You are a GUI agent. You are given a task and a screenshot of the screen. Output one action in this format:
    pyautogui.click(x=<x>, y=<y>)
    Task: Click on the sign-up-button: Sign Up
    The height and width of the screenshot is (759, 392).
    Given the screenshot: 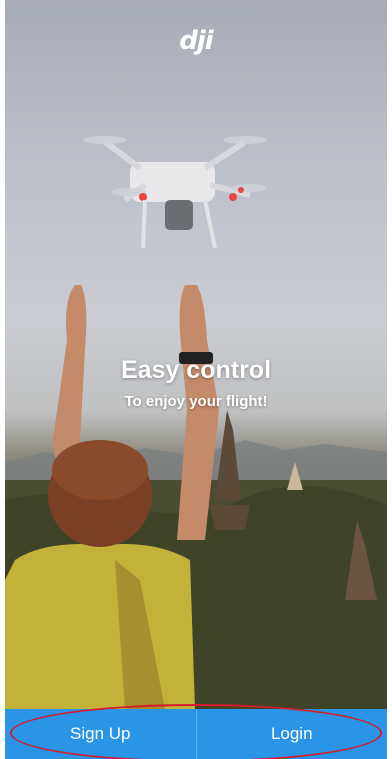 What is the action you would take?
    pyautogui.click(x=100, y=734)
    